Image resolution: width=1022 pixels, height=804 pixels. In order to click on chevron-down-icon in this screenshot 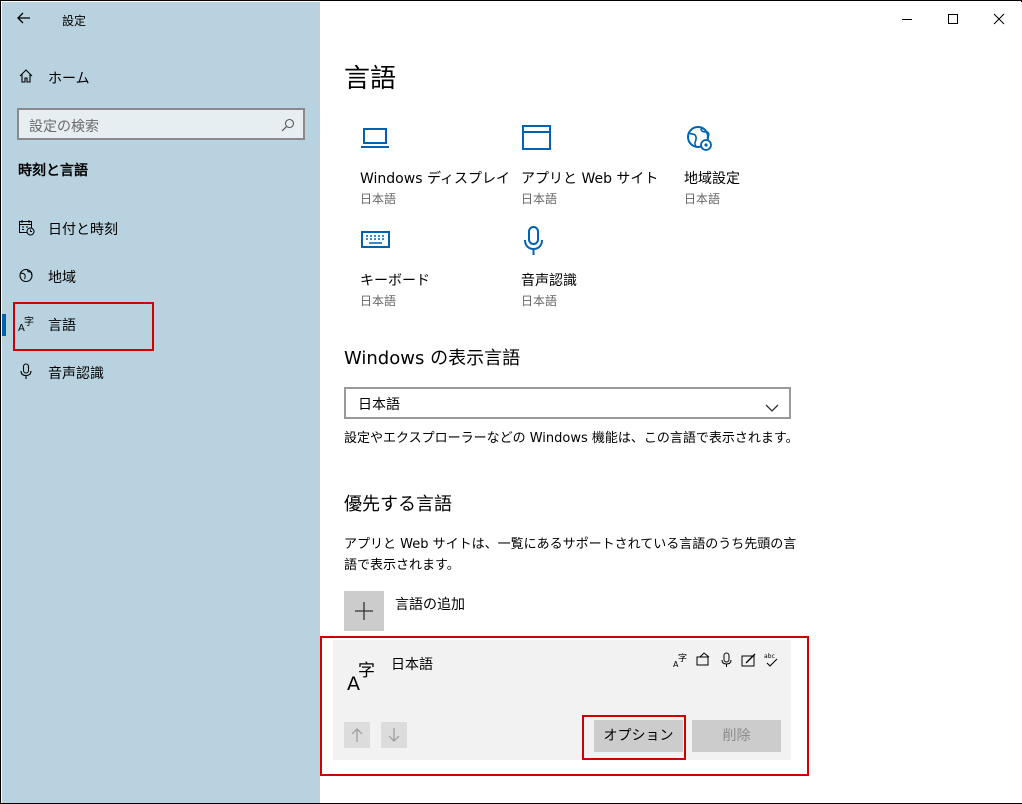, I will do `click(772, 405)`.